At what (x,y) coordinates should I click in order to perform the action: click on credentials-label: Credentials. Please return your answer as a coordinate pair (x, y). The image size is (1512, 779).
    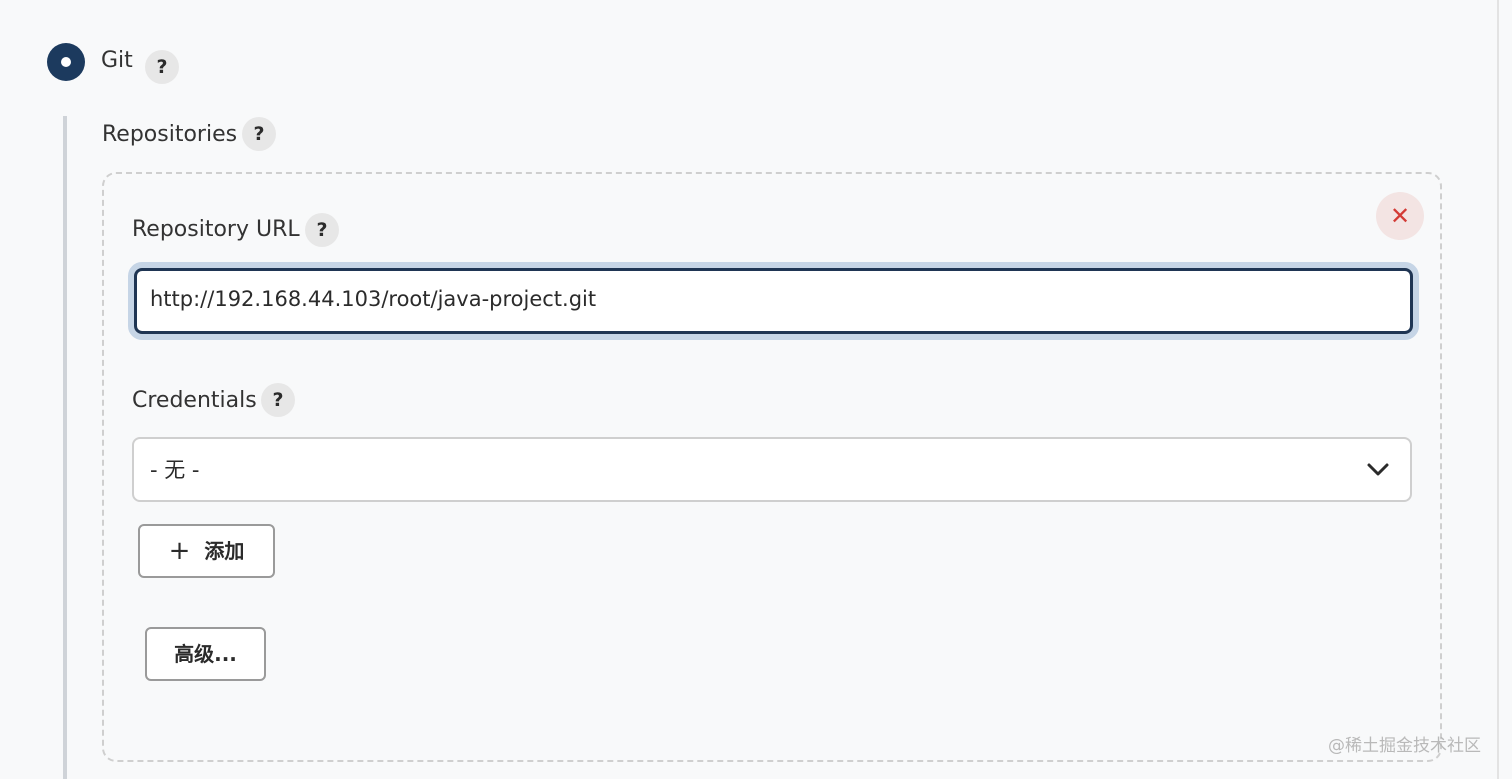
    Looking at the image, I should click on (194, 400).